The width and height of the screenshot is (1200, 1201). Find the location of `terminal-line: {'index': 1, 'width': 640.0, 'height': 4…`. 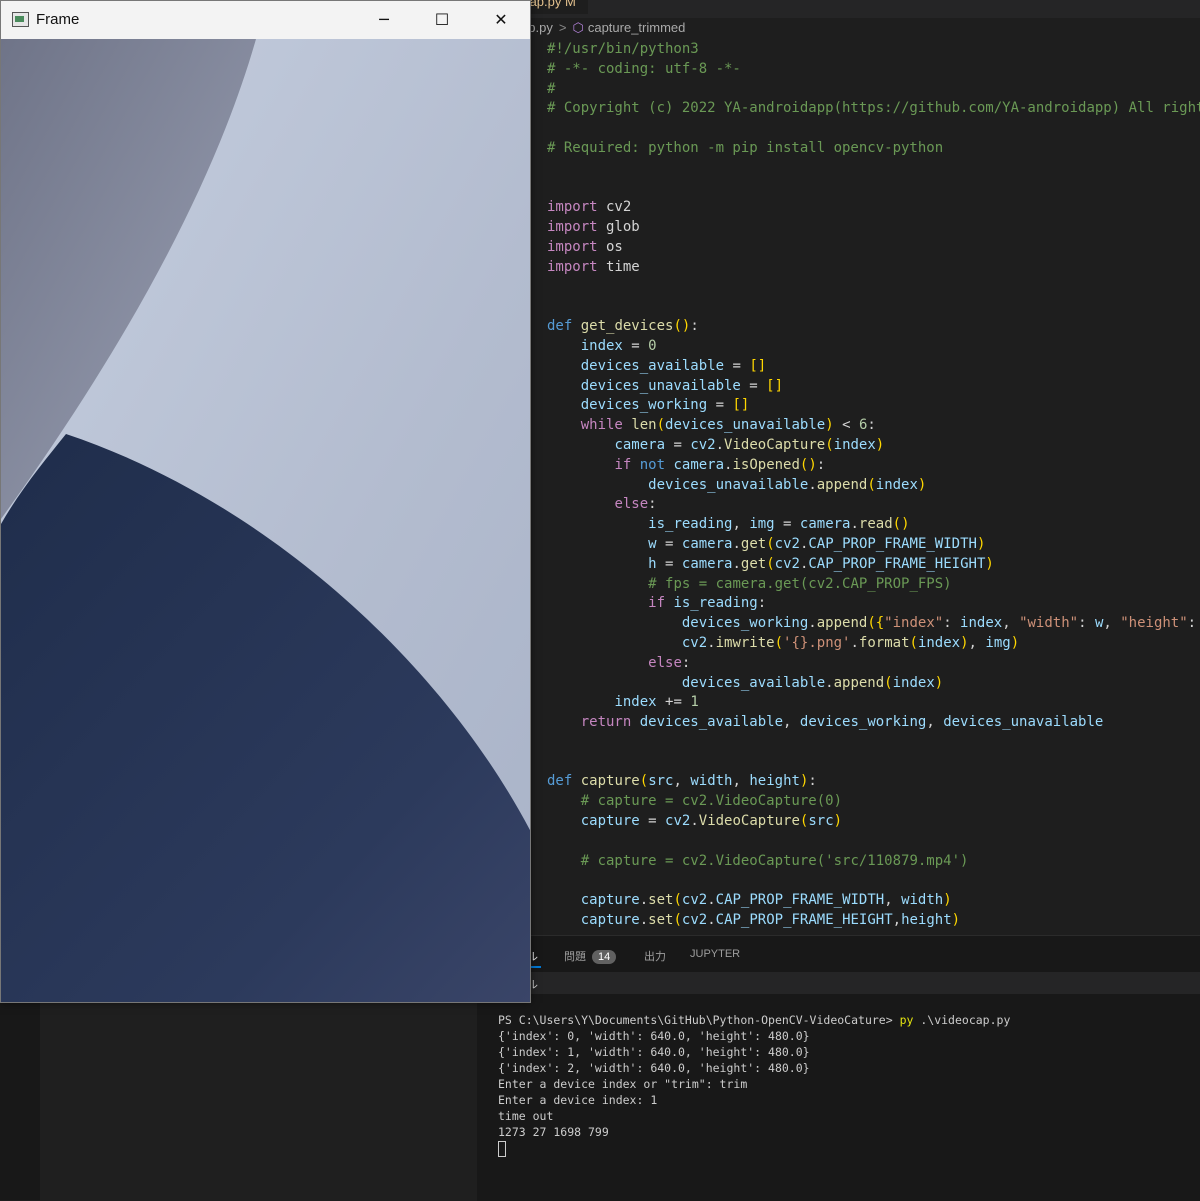

terminal-line: {'index': 1, 'width': 640.0, 'height': 4… is located at coordinates (654, 1052).